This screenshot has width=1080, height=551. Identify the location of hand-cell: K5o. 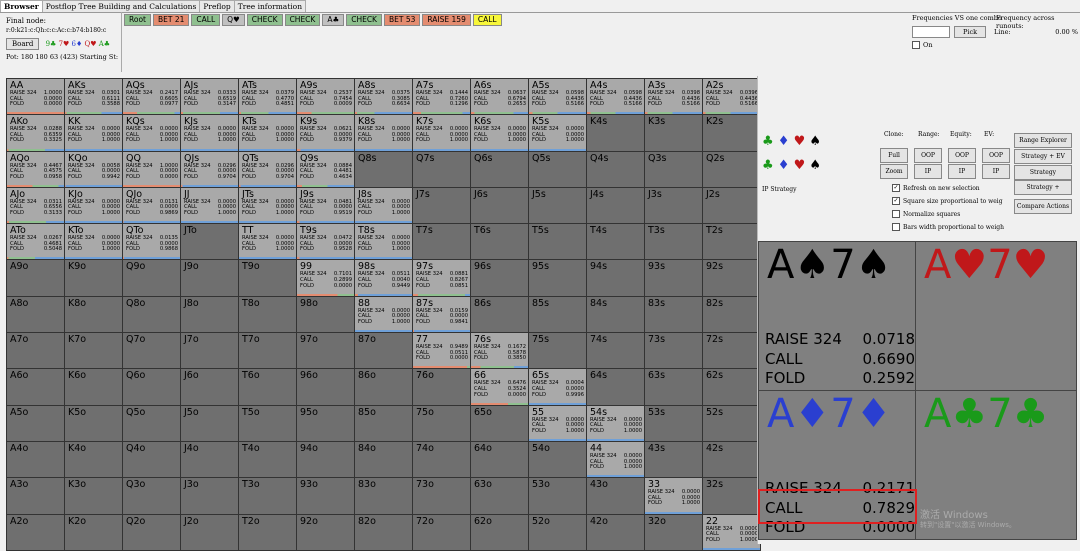
(93, 423).